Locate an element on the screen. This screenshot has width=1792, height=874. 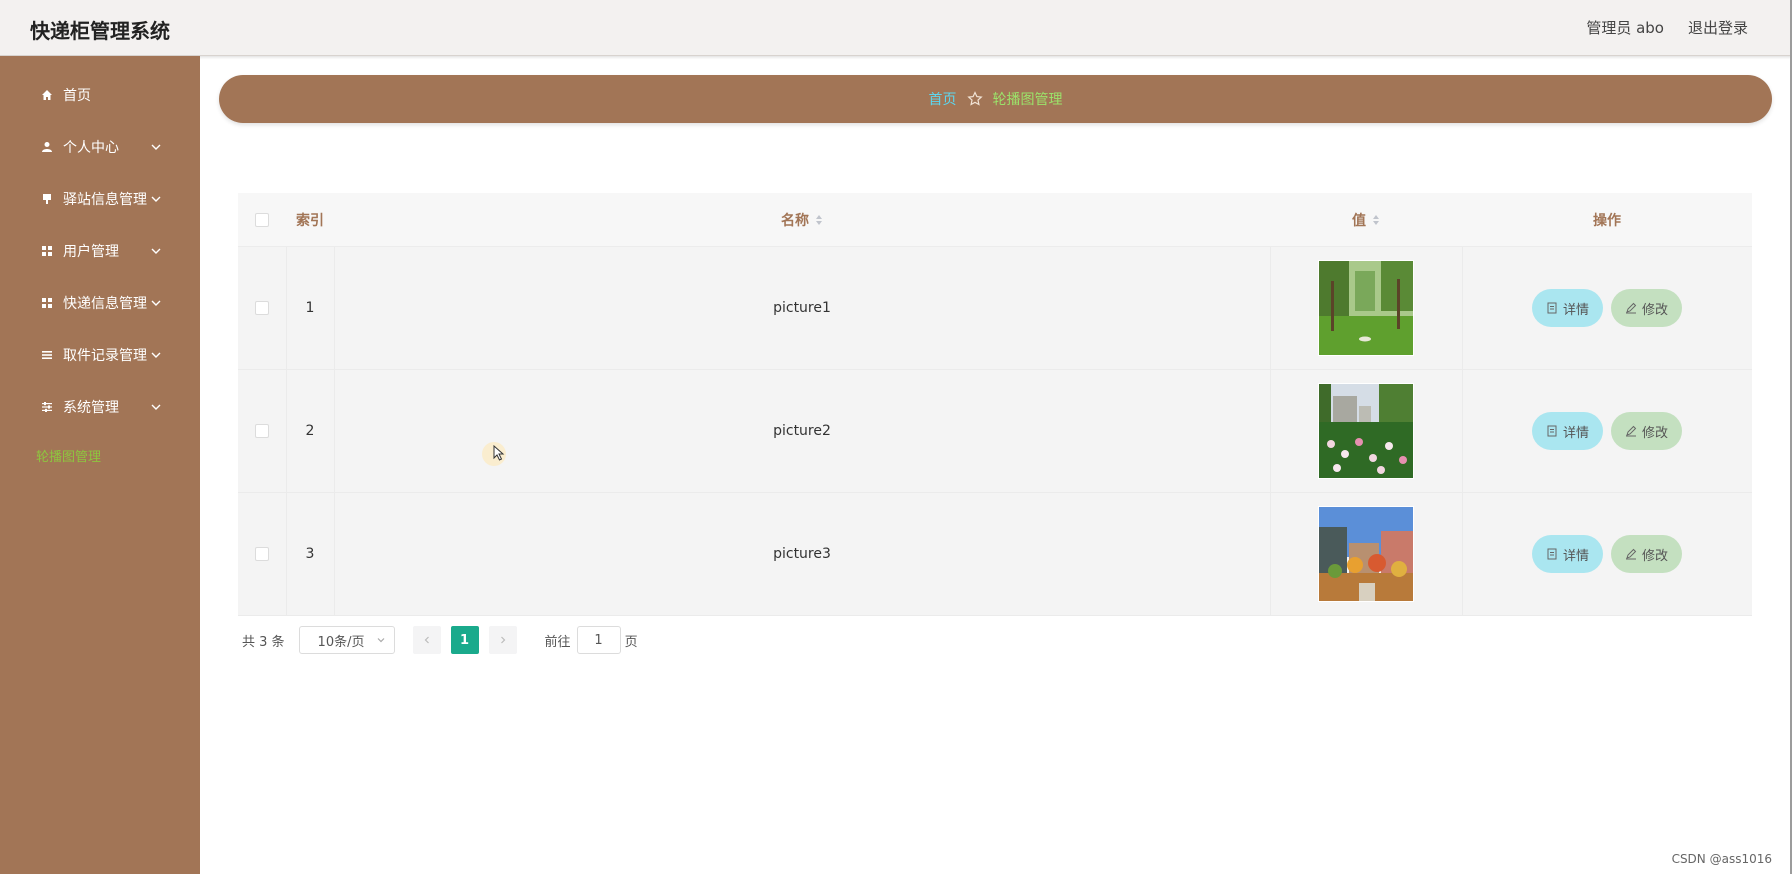
sidebar-item-label: 用户管理 is located at coordinates (91, 252).